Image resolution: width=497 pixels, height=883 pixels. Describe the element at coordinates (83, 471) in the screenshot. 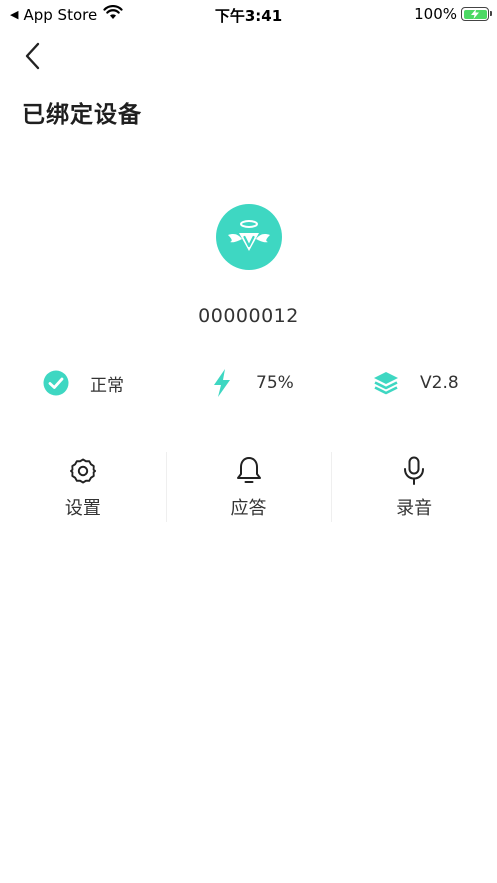

I see `gear-icon` at that location.